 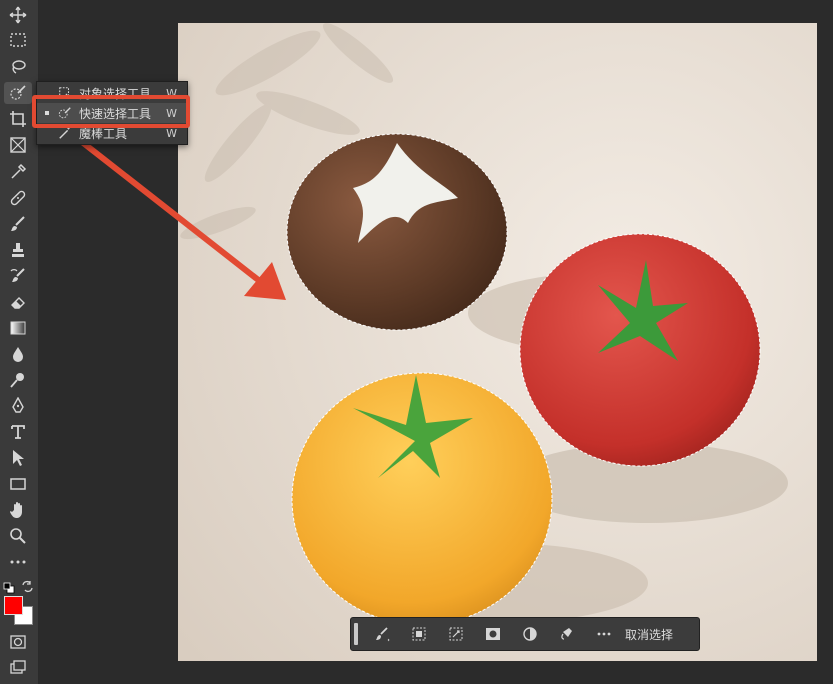 What do you see at coordinates (456, 634) in the screenshot?
I see `transform-selection-icon` at bounding box center [456, 634].